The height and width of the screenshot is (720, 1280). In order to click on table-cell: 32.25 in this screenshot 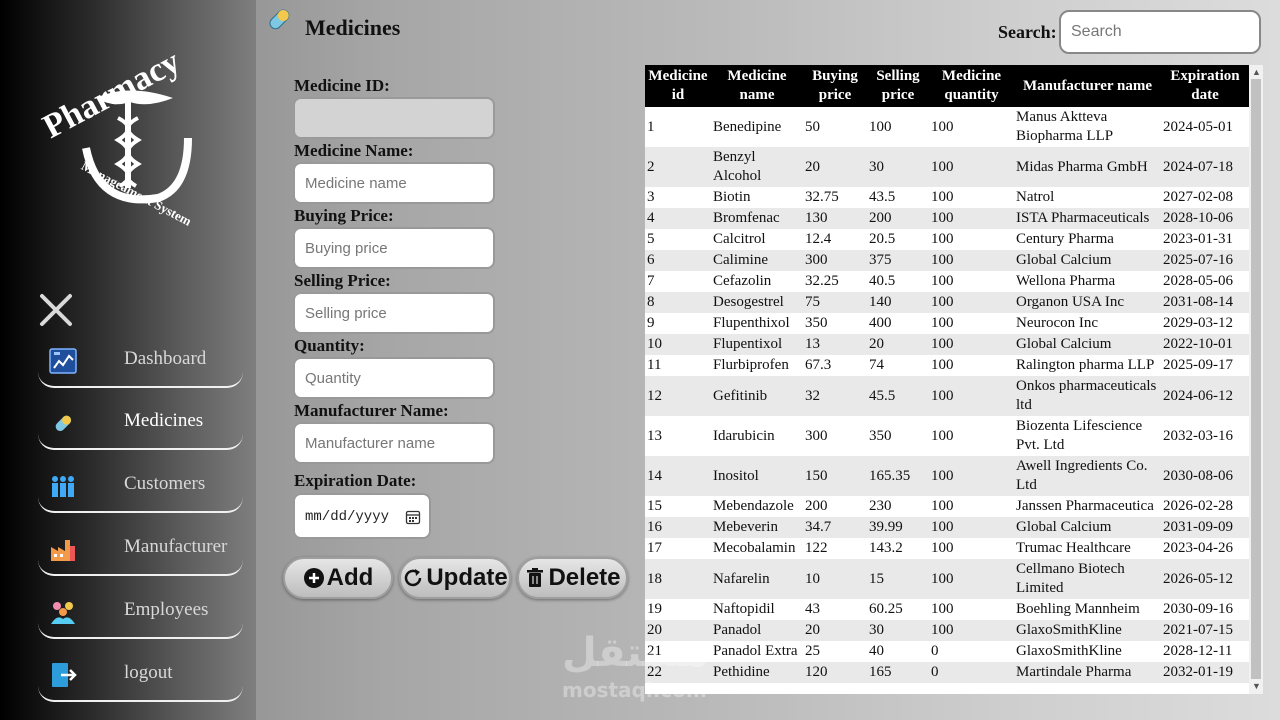, I will do `click(822, 281)`.